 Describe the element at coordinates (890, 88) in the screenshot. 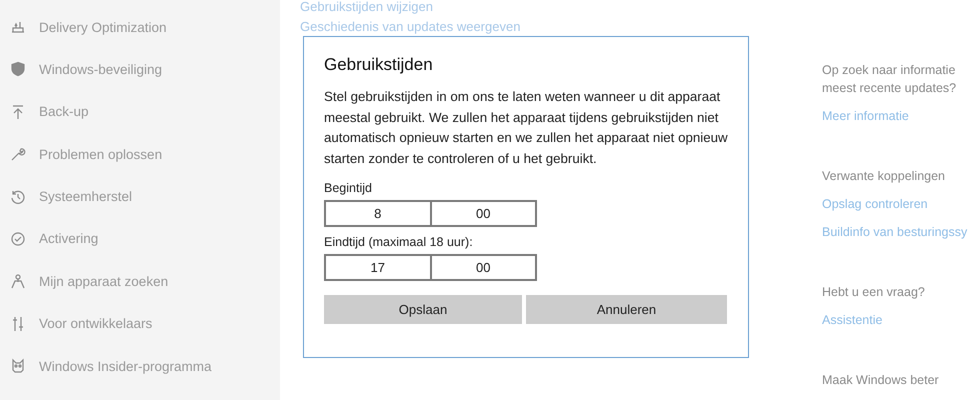

I see `section-text: meest recente updates?` at that location.